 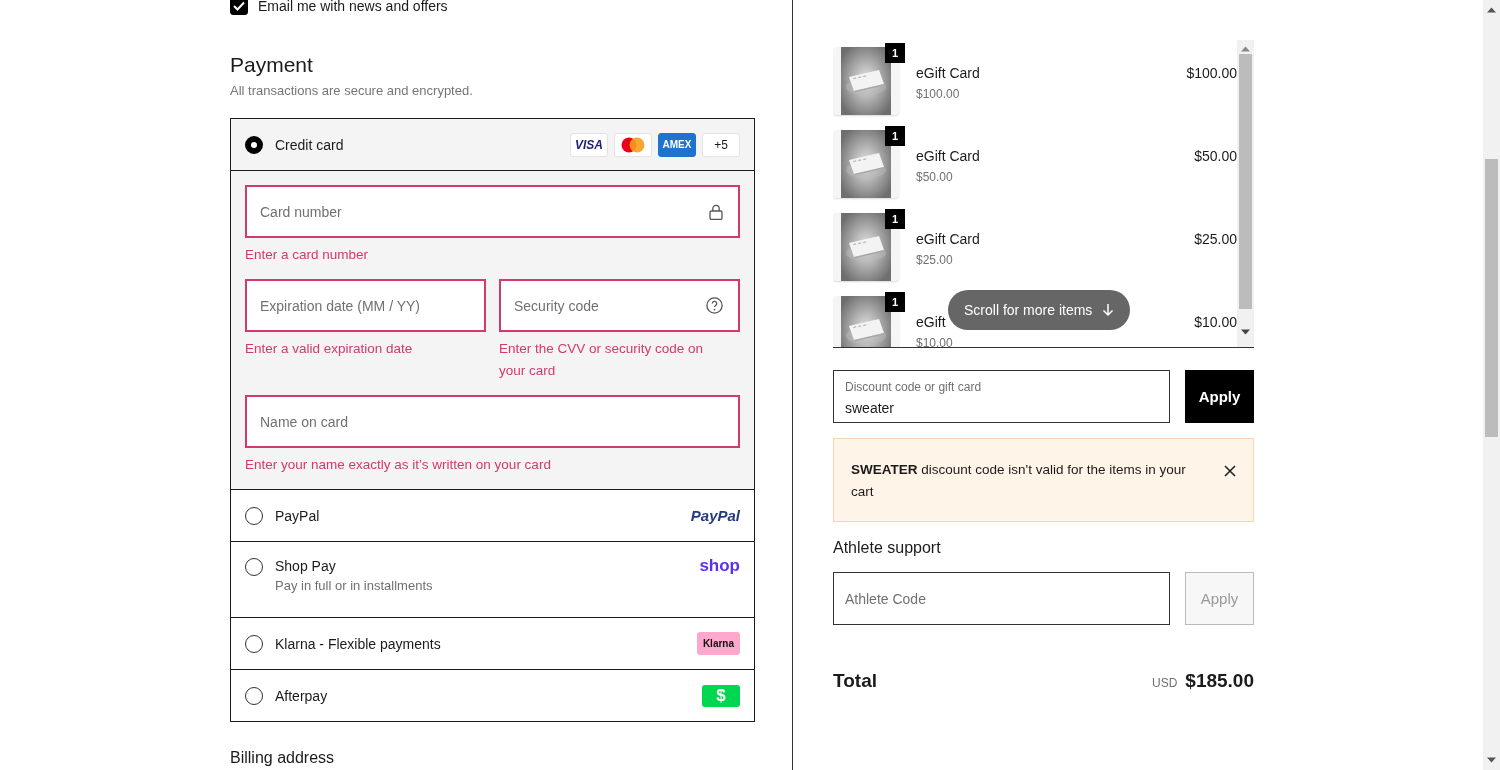 I want to click on scroll-hint-button: Scroll for more items, so click(x=1039, y=310).